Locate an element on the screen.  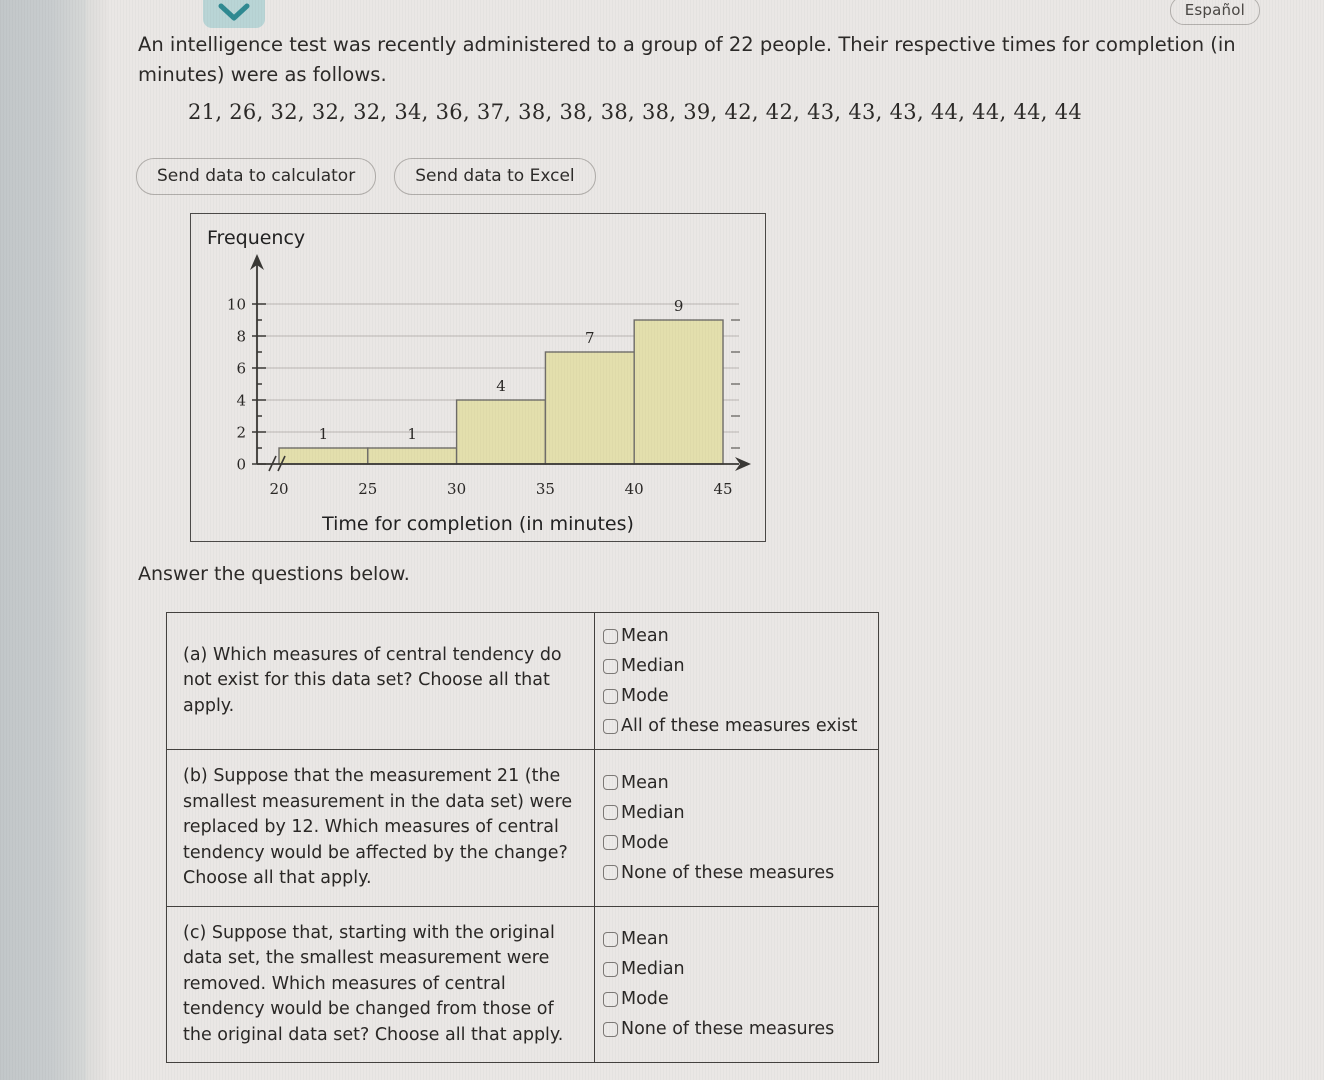
y-tick-label: 10 is located at coordinates (236, 305).